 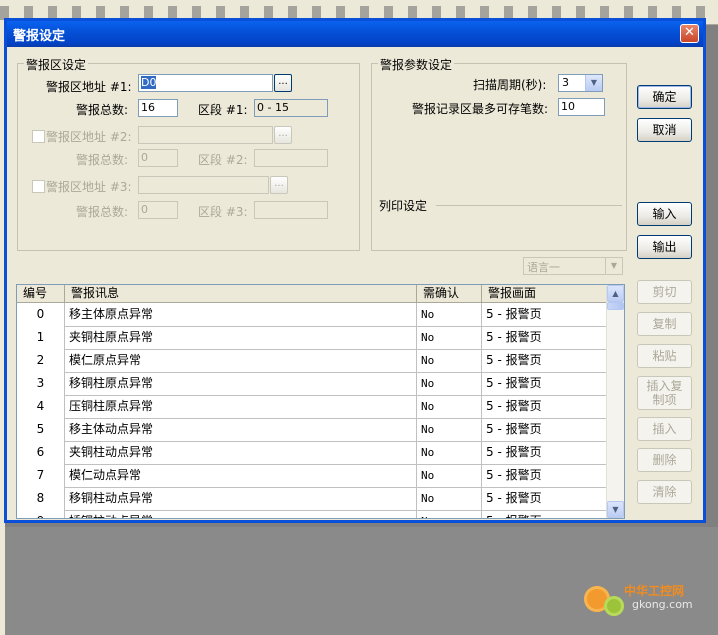 I want to click on table-row: 5 移主体动点异常 No 5 - 报警页, so click(x=312, y=430).